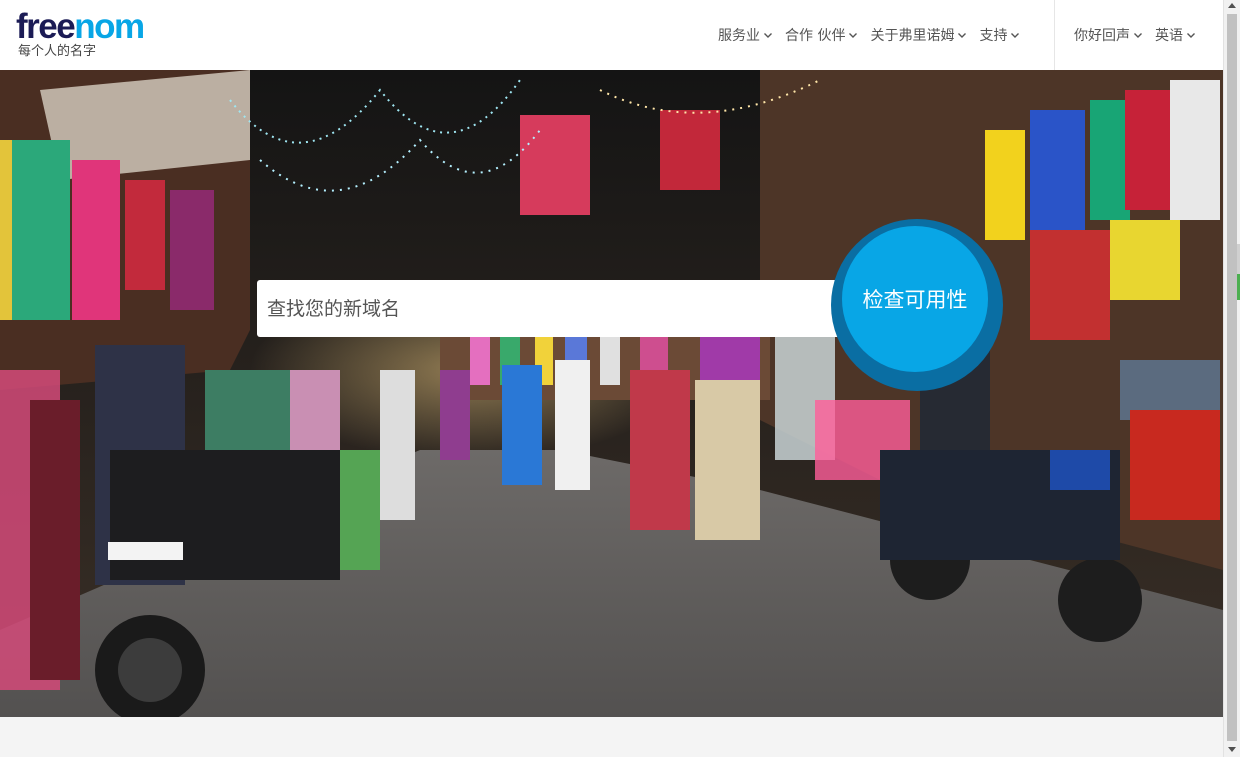 The image size is (1240, 757). I want to click on nav-item-services: 服务业, so click(745, 35).